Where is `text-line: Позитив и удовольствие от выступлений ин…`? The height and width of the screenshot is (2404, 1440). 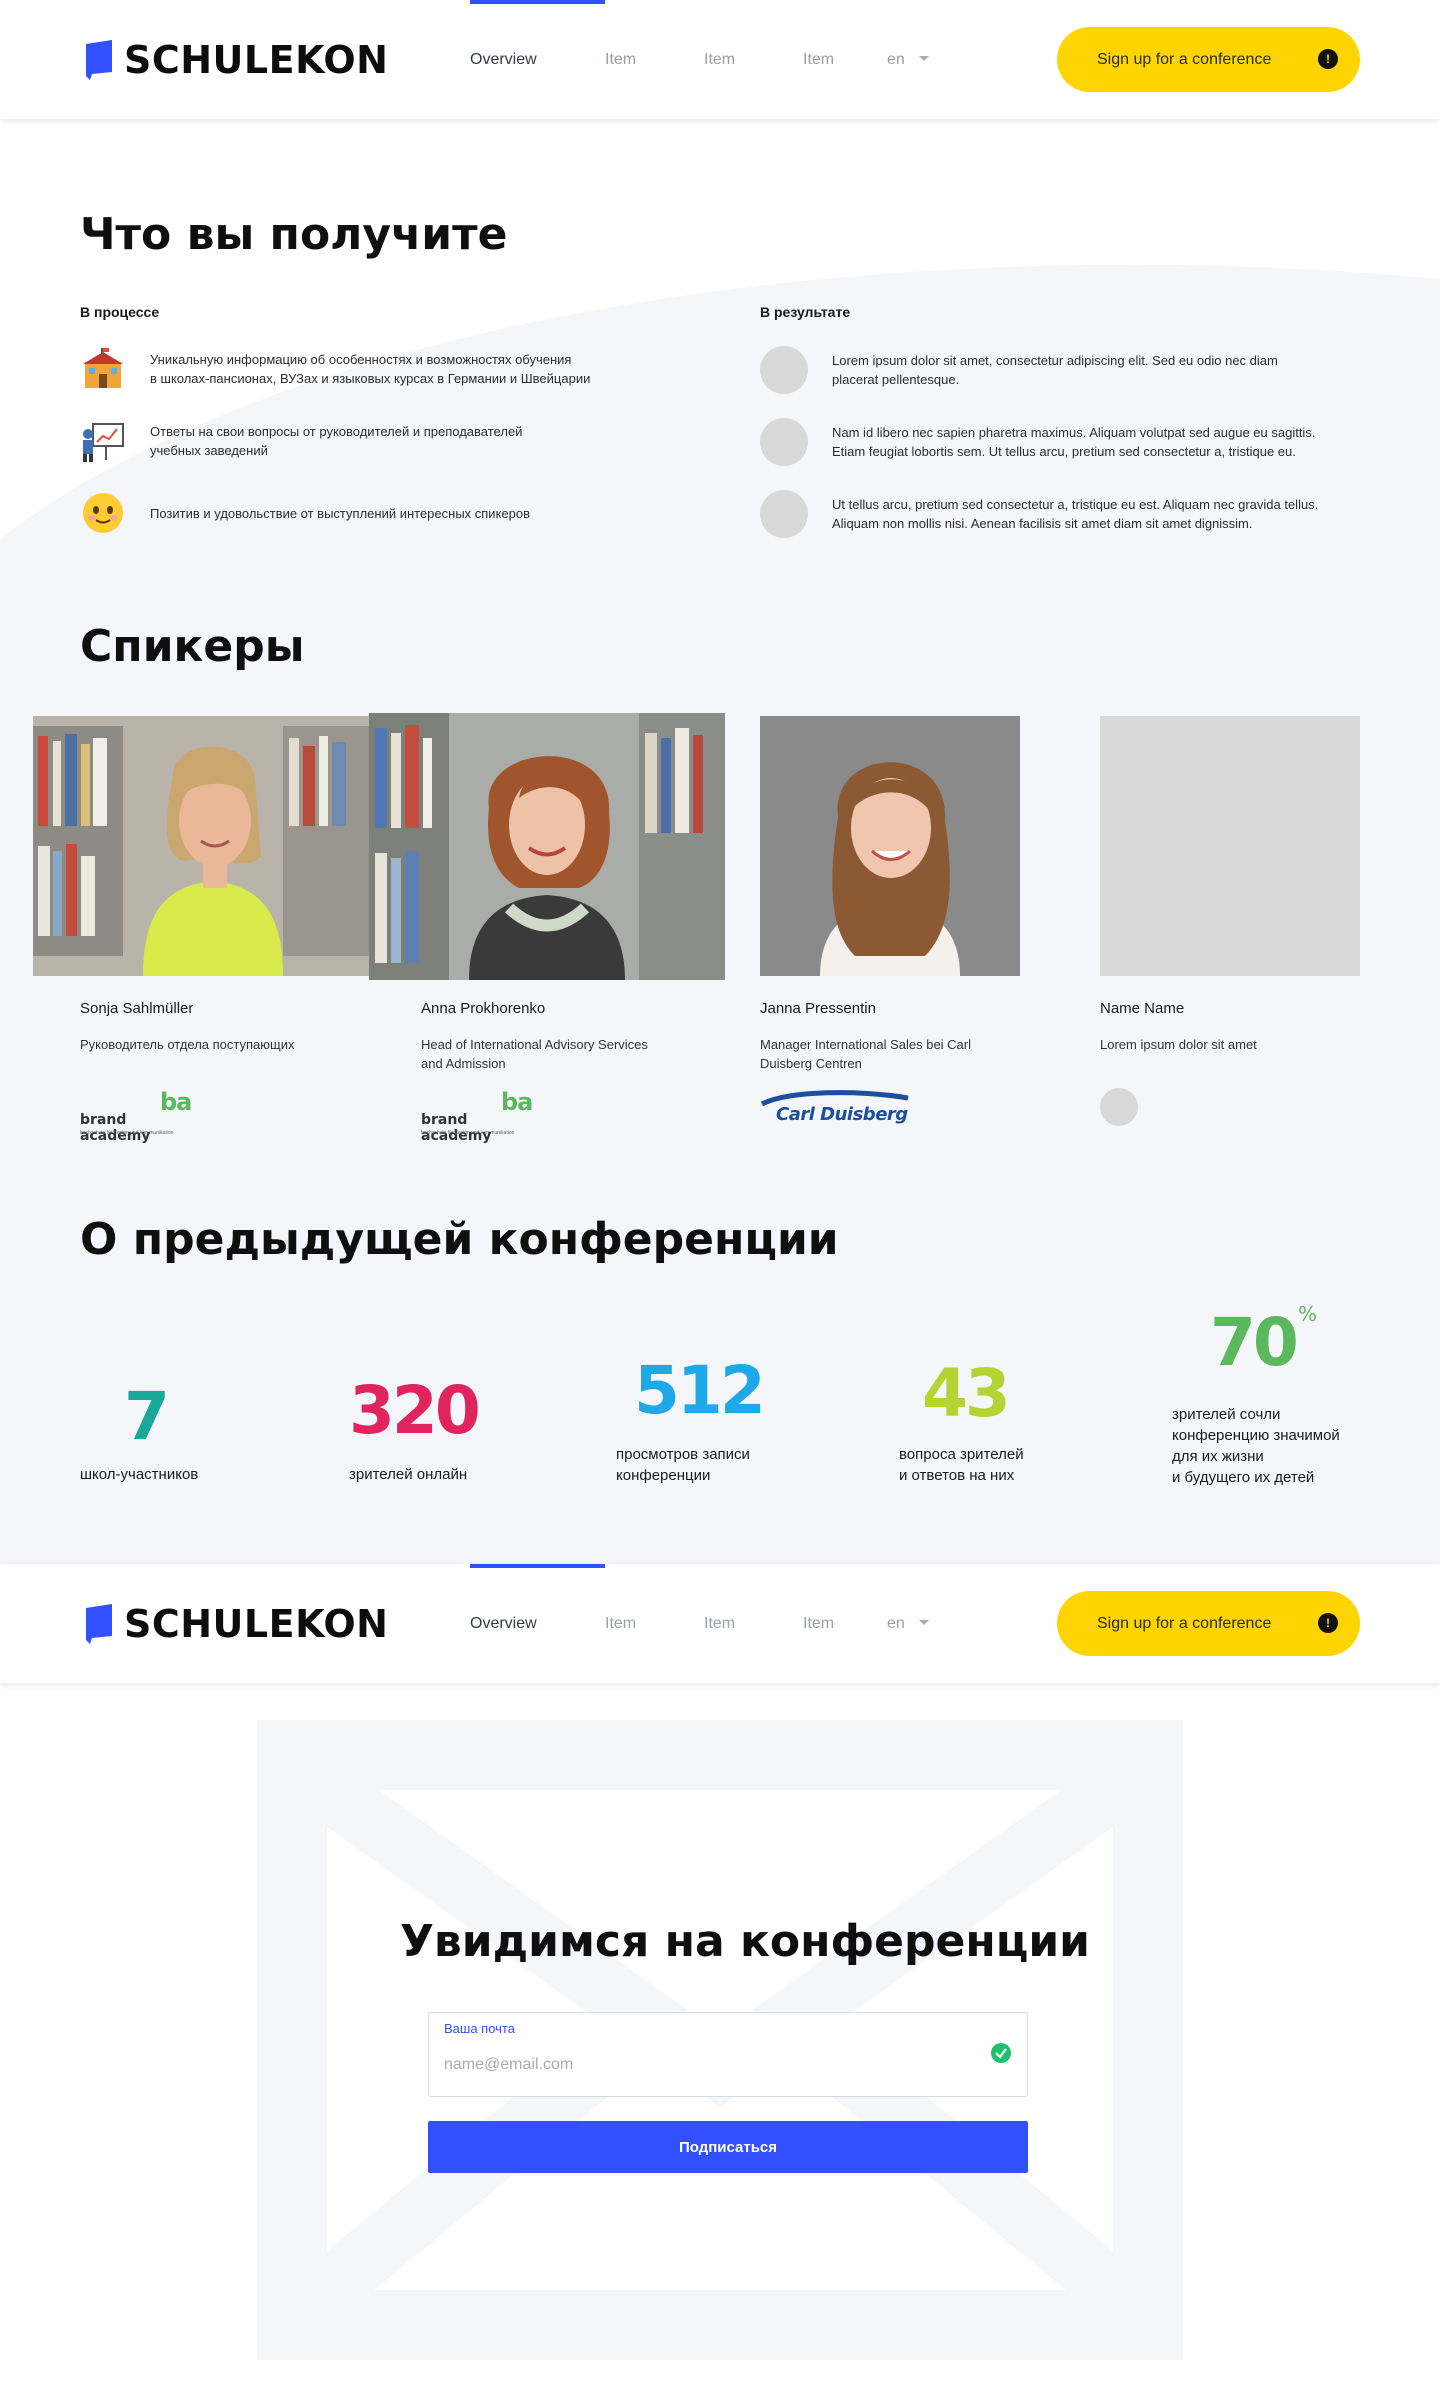
text-line: Позитив и удовольствие от выступлений ин… is located at coordinates (340, 513).